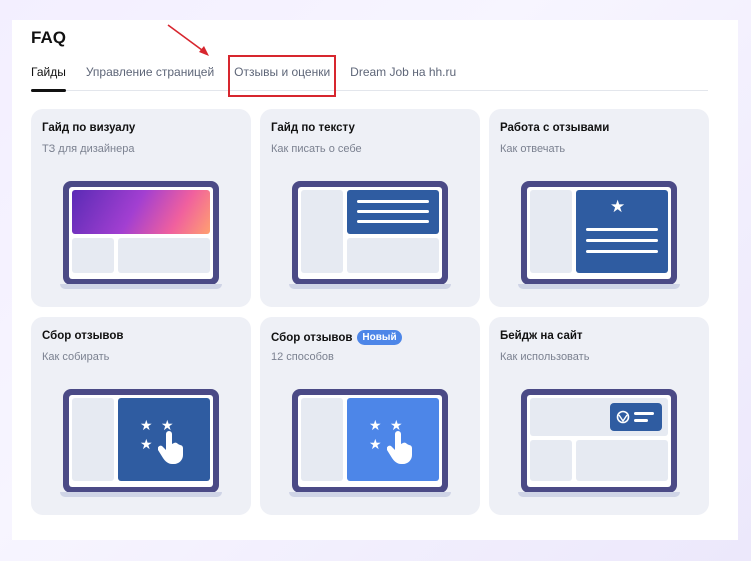 This screenshot has width=751, height=561. What do you see at coordinates (316, 149) in the screenshot?
I see `card-subtitle: Как писать о себе` at bounding box center [316, 149].